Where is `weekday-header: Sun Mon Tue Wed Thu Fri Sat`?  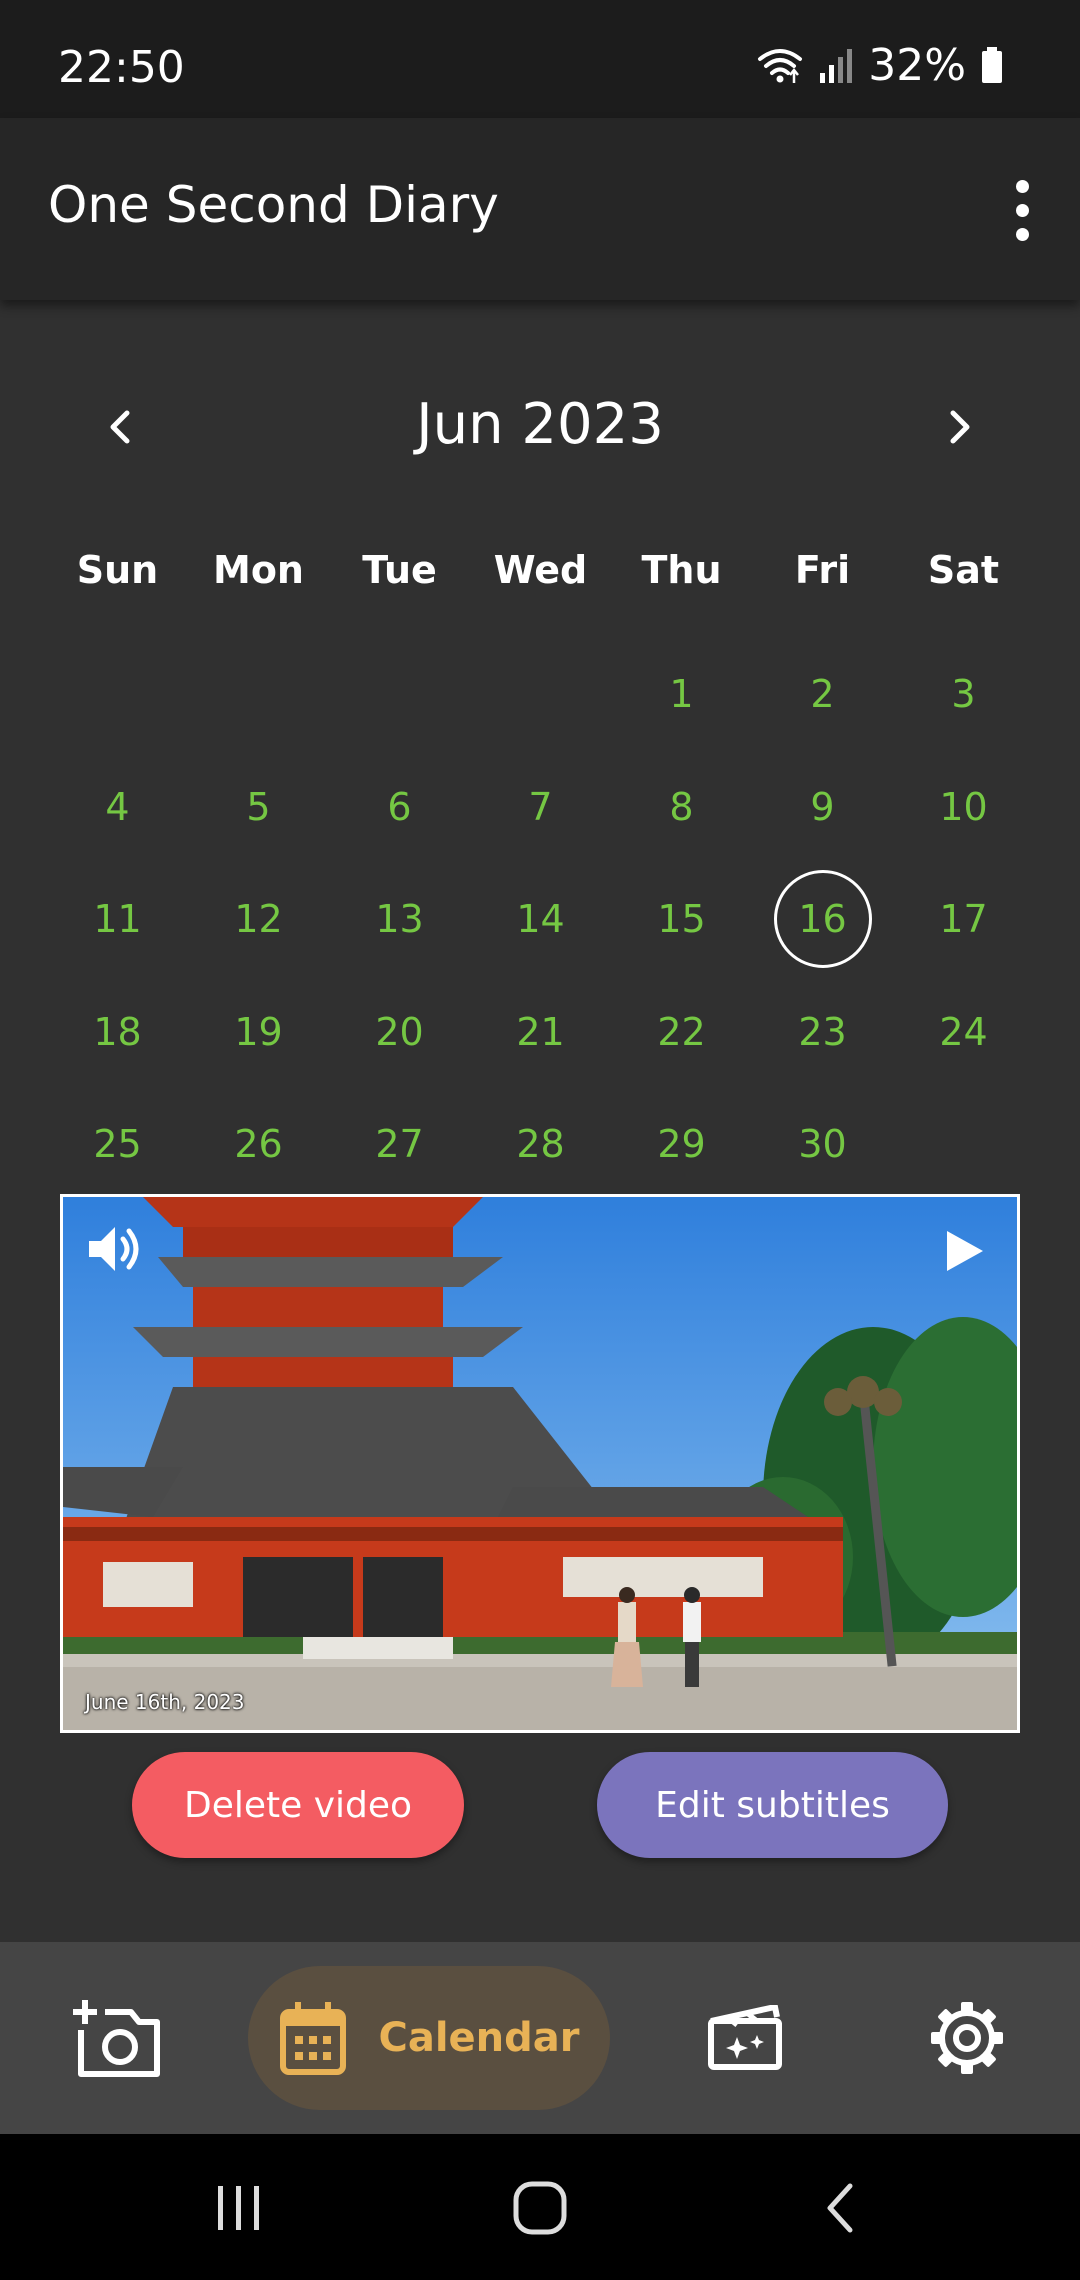
weekday-header: Sun Mon Tue Wed Thu Fri Sat is located at coordinates (540, 570).